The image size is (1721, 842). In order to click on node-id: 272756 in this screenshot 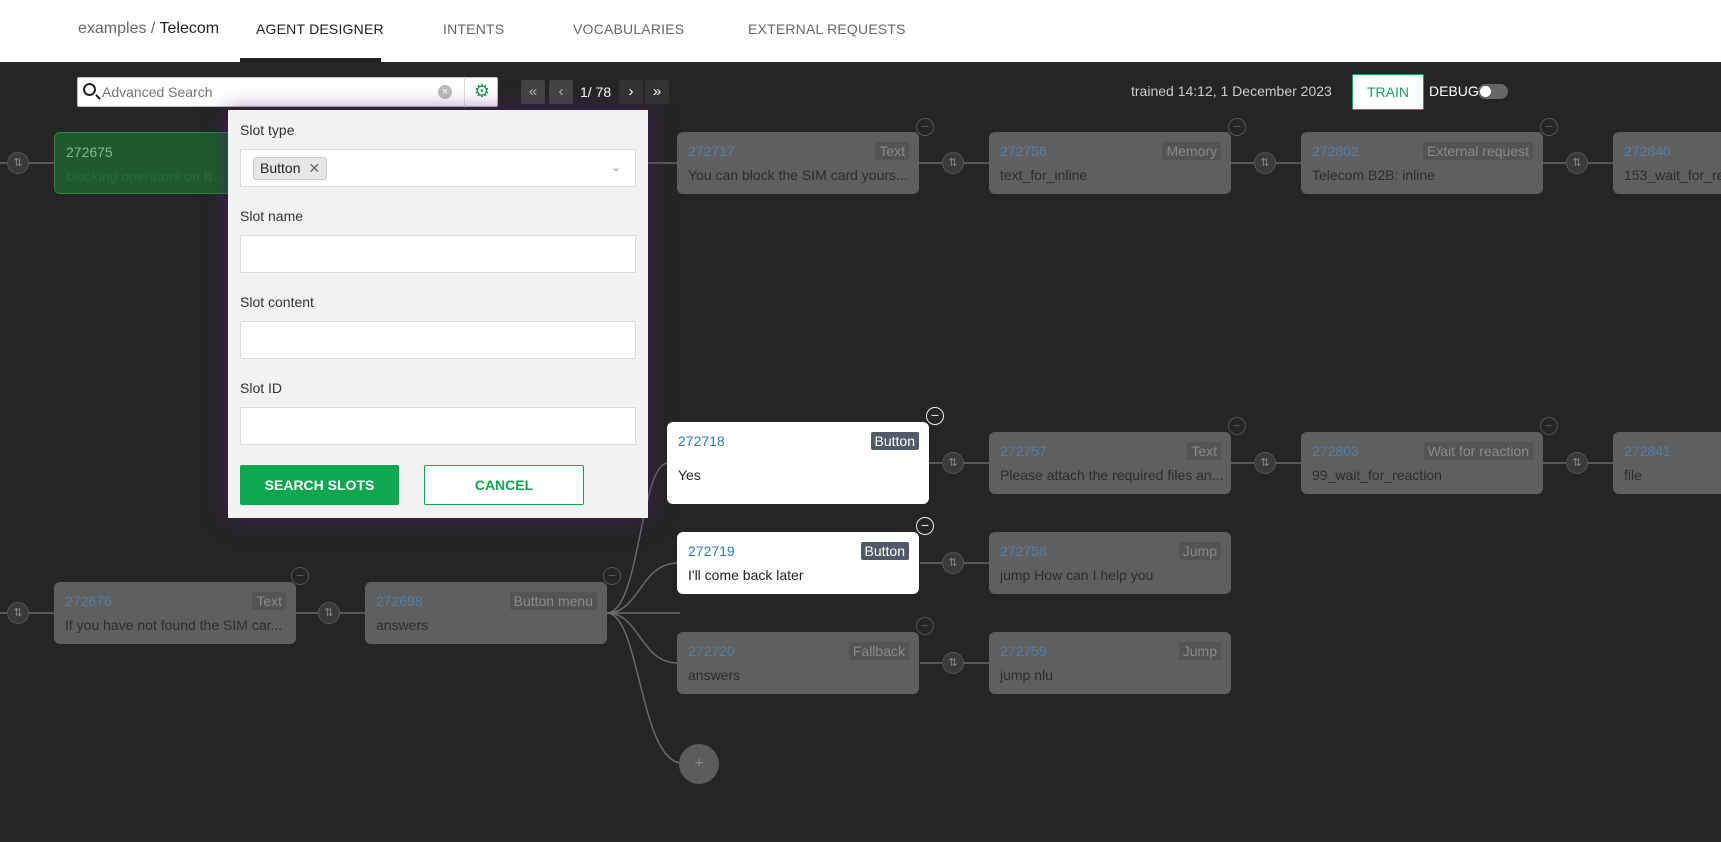, I will do `click(1023, 151)`.